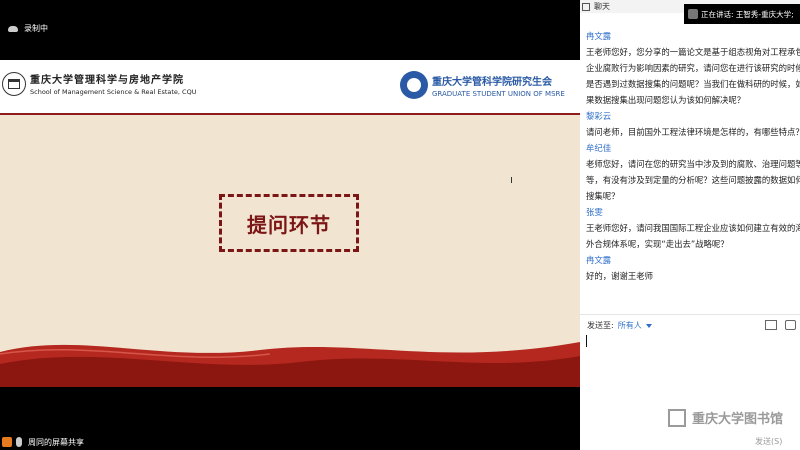  I want to click on slide-title-box: 提问环节, so click(289, 223).